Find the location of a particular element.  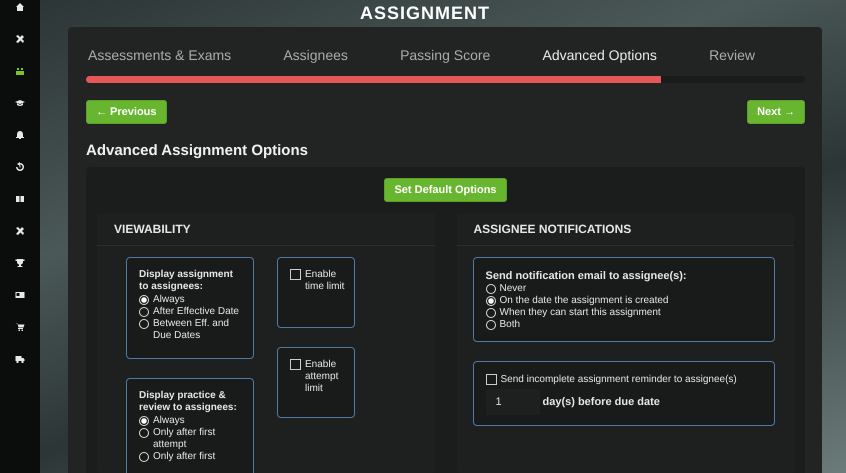

home-icon is located at coordinates (20, 7).